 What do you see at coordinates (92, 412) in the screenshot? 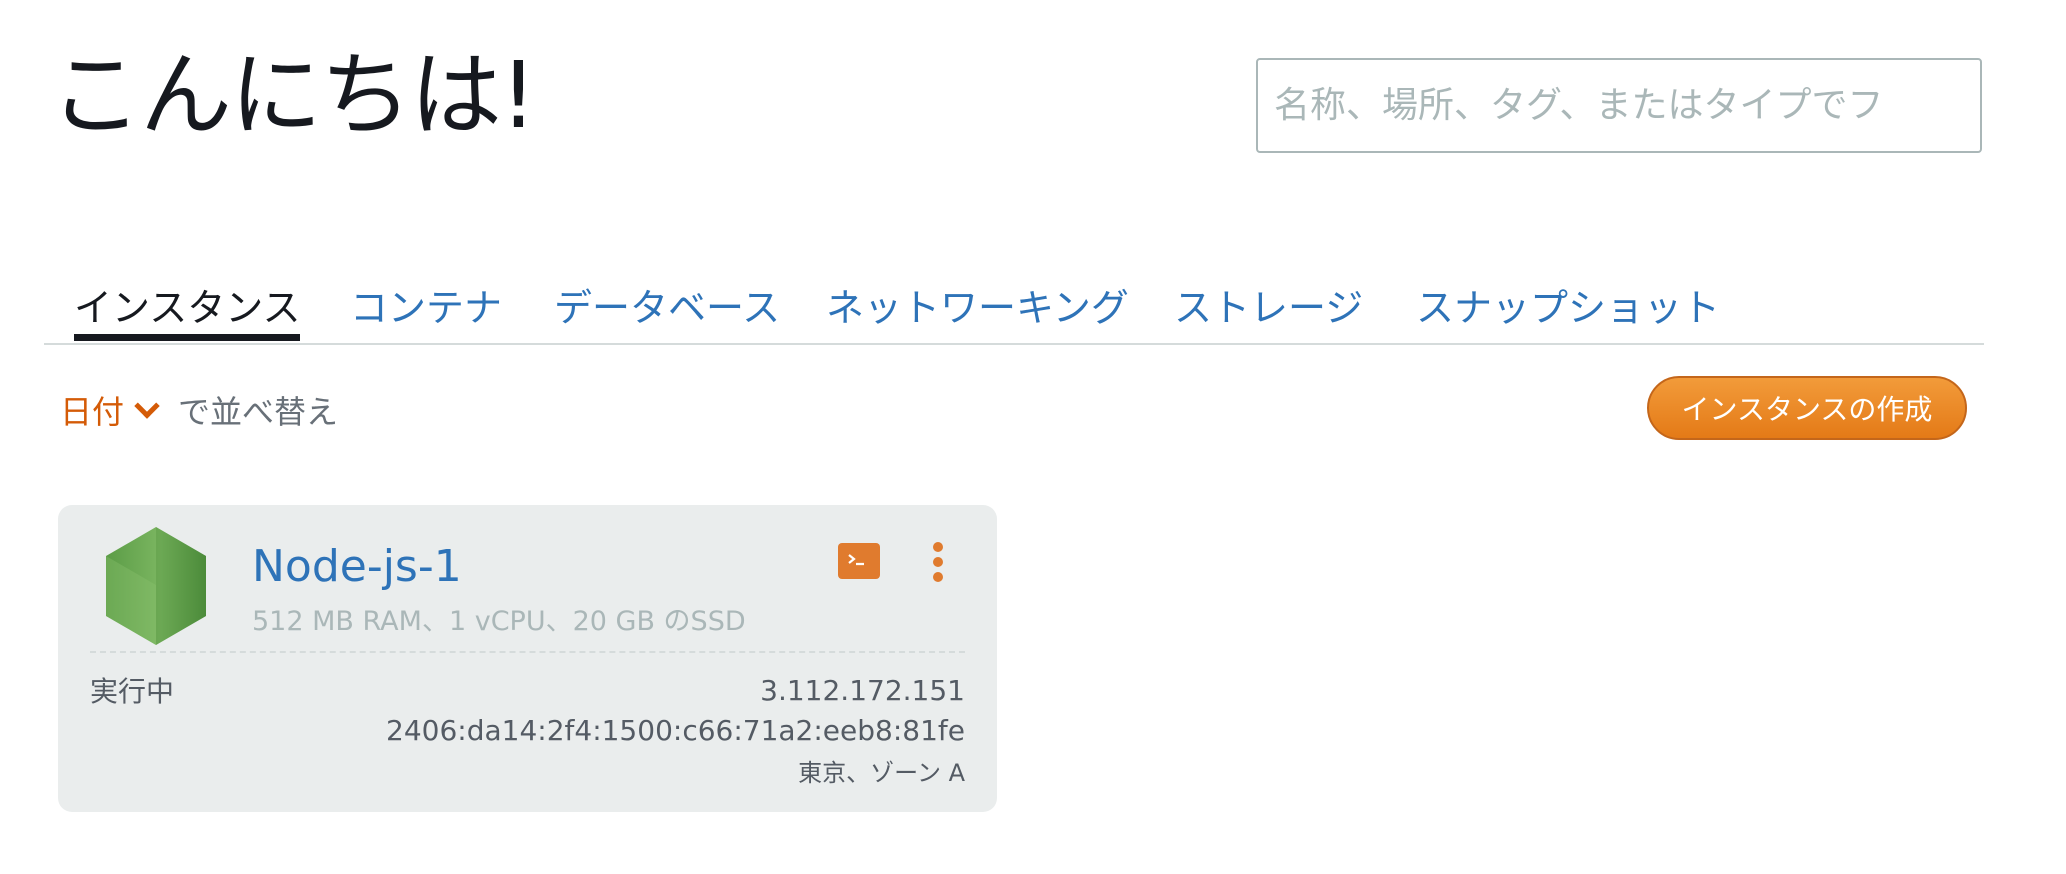
I see `sort-field-label: 日付` at bounding box center [92, 412].